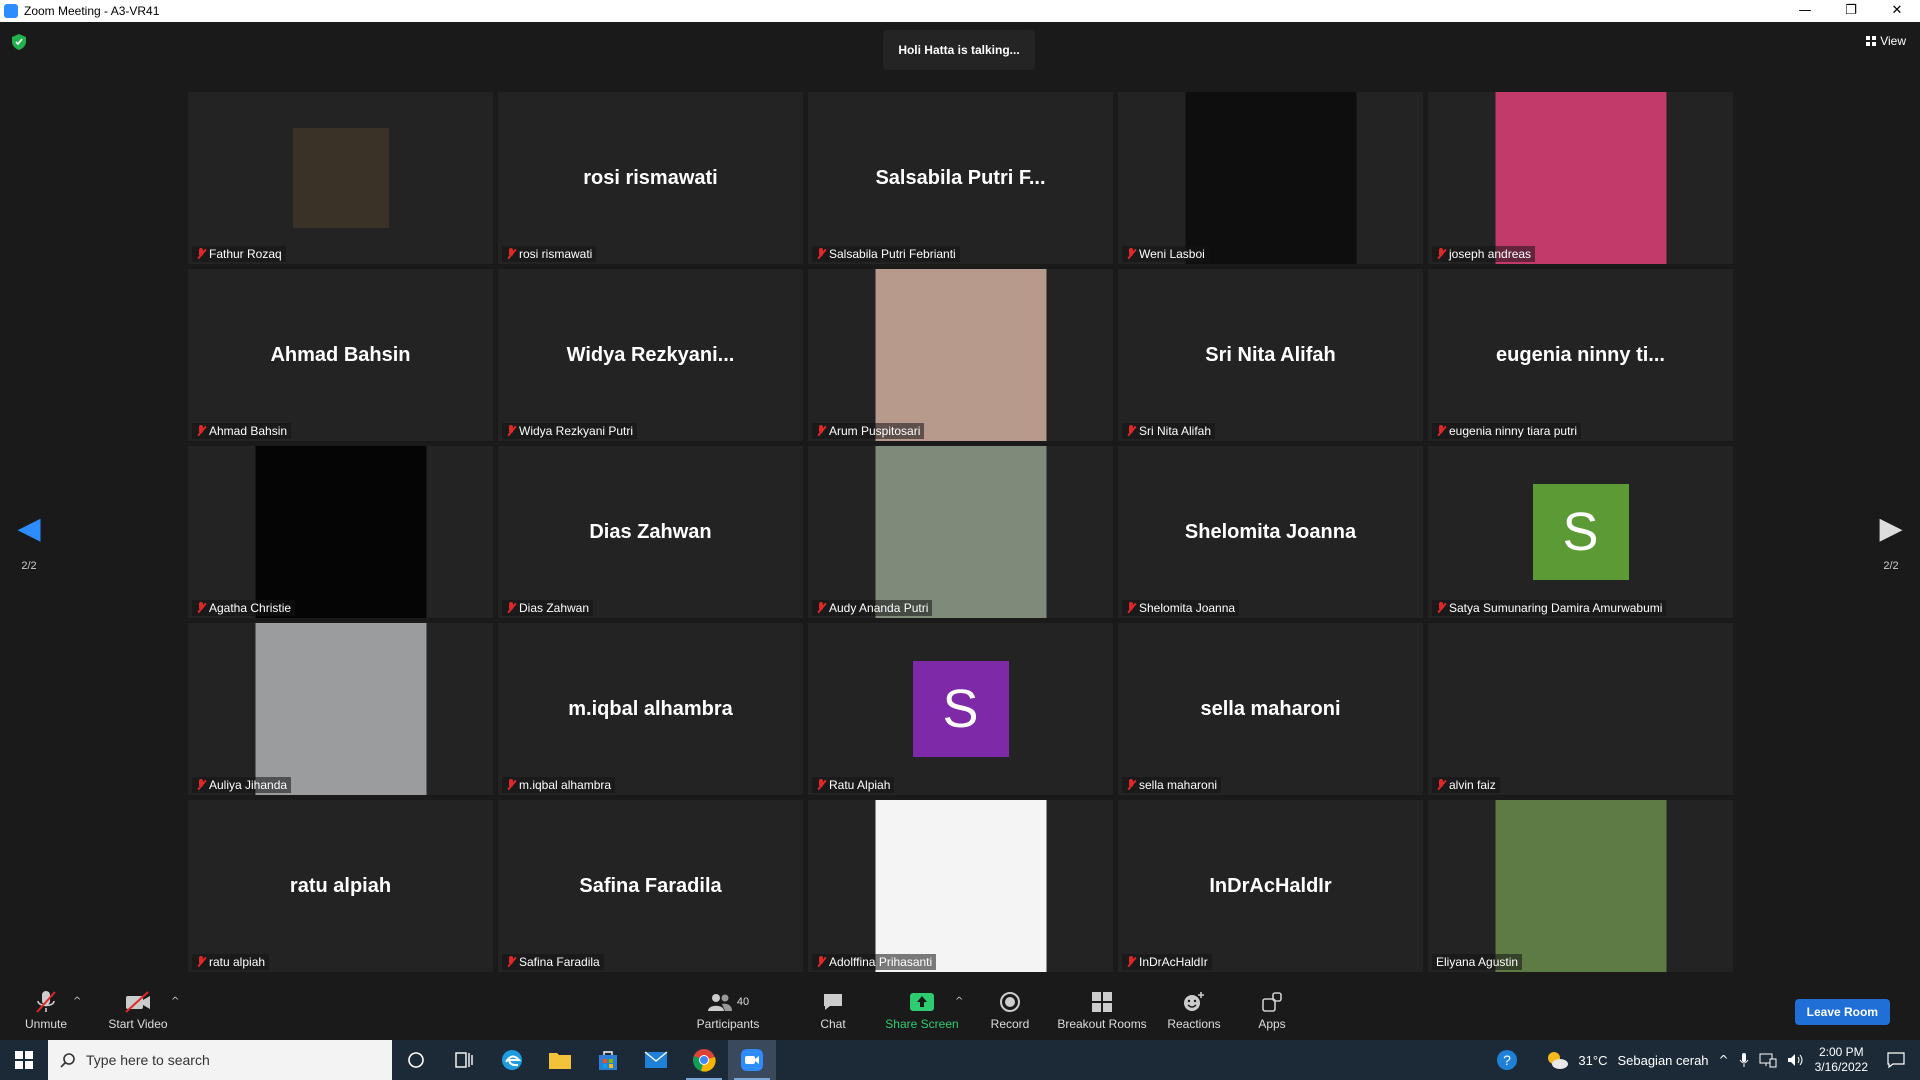 The height and width of the screenshot is (1080, 1920). What do you see at coordinates (1102, 1010) in the screenshot?
I see `breakout-rooms-button: Breakout Rooms` at bounding box center [1102, 1010].